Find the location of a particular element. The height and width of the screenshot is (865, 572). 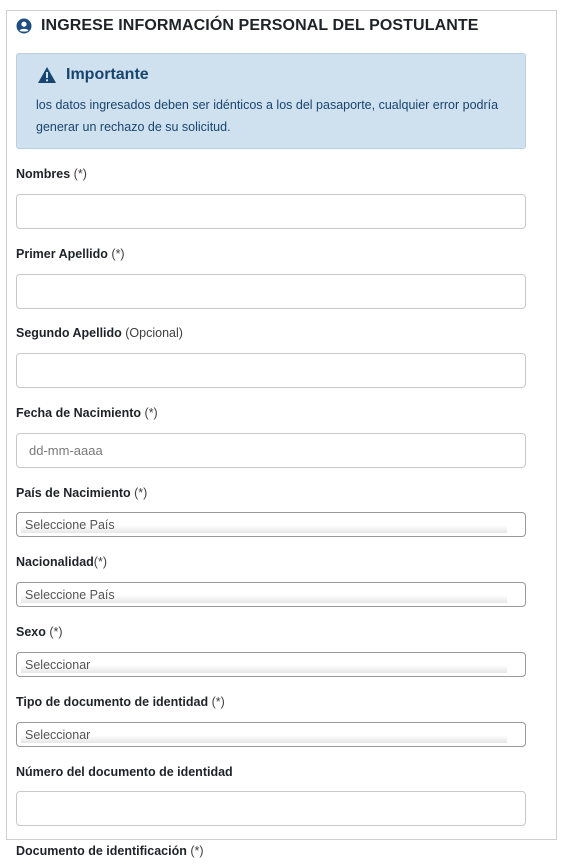

sexo-label: Sexo (*) is located at coordinates (39, 632).